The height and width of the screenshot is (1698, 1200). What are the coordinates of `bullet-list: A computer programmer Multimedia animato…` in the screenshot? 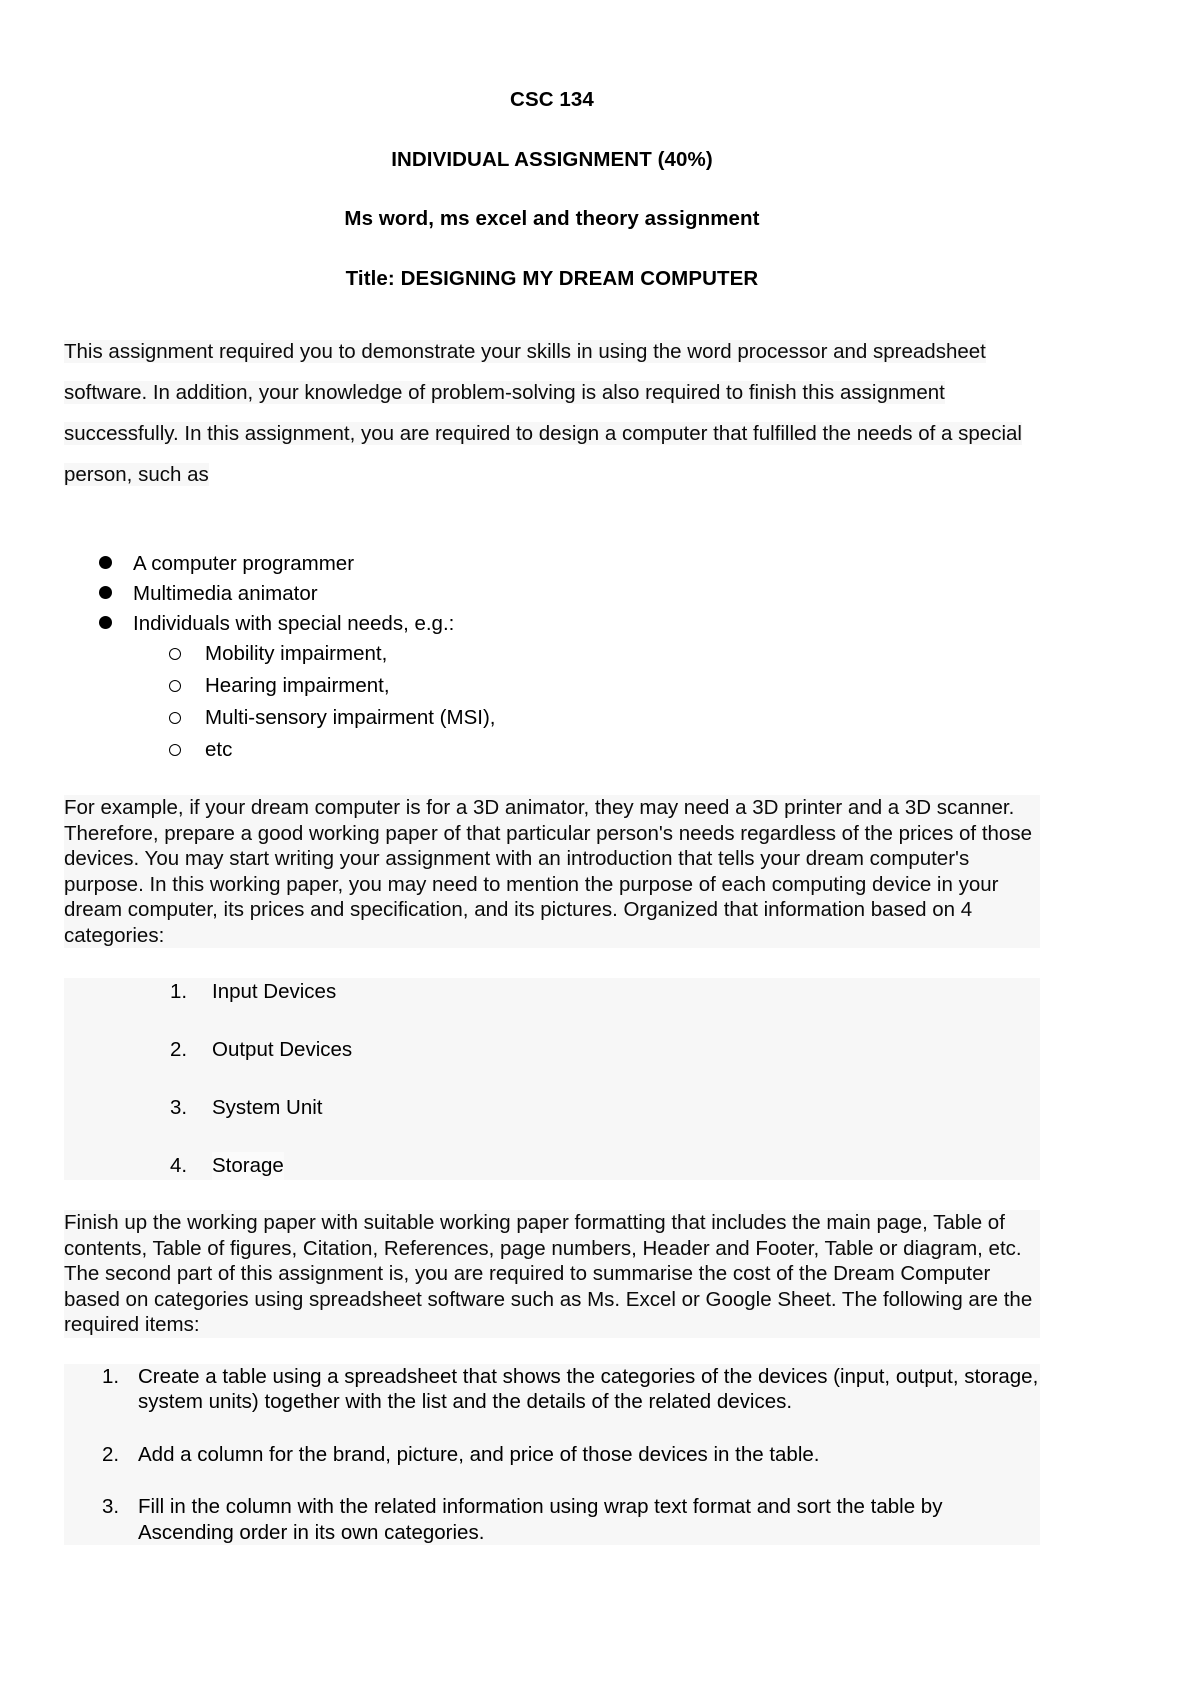 It's located at (552, 658).